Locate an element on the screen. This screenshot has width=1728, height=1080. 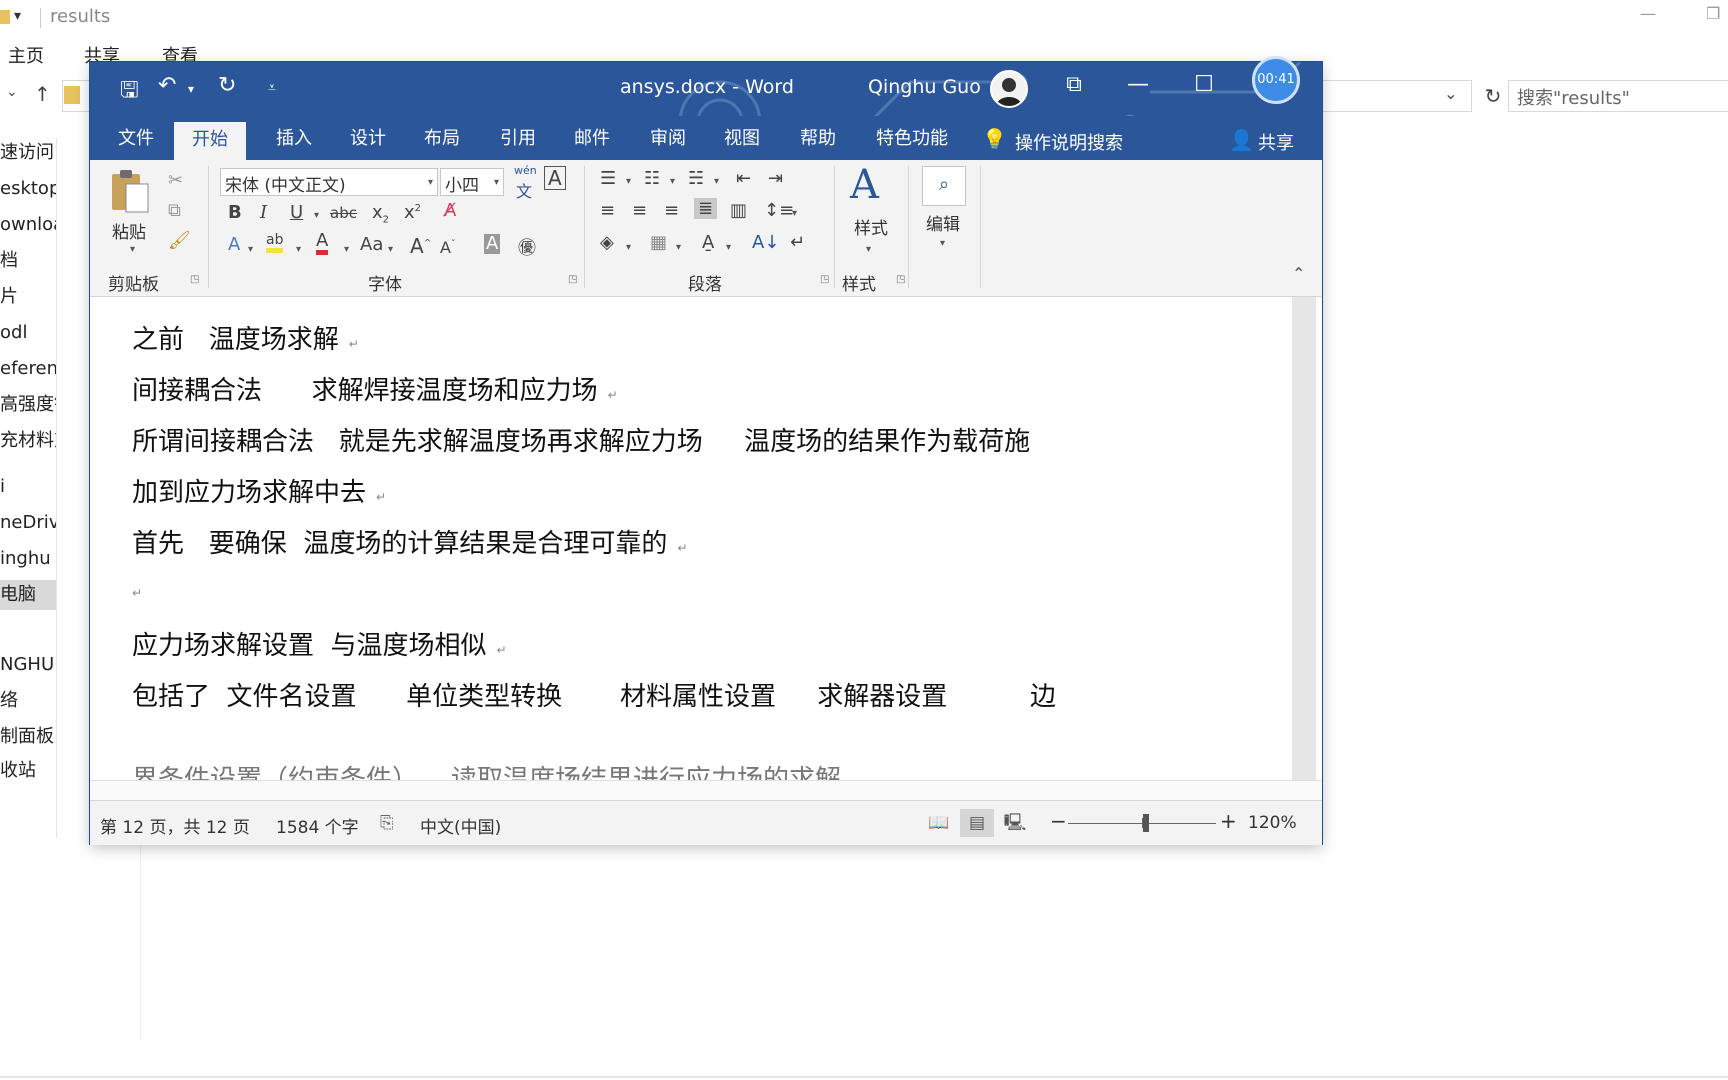
avatar is located at coordinates (1009, 89).